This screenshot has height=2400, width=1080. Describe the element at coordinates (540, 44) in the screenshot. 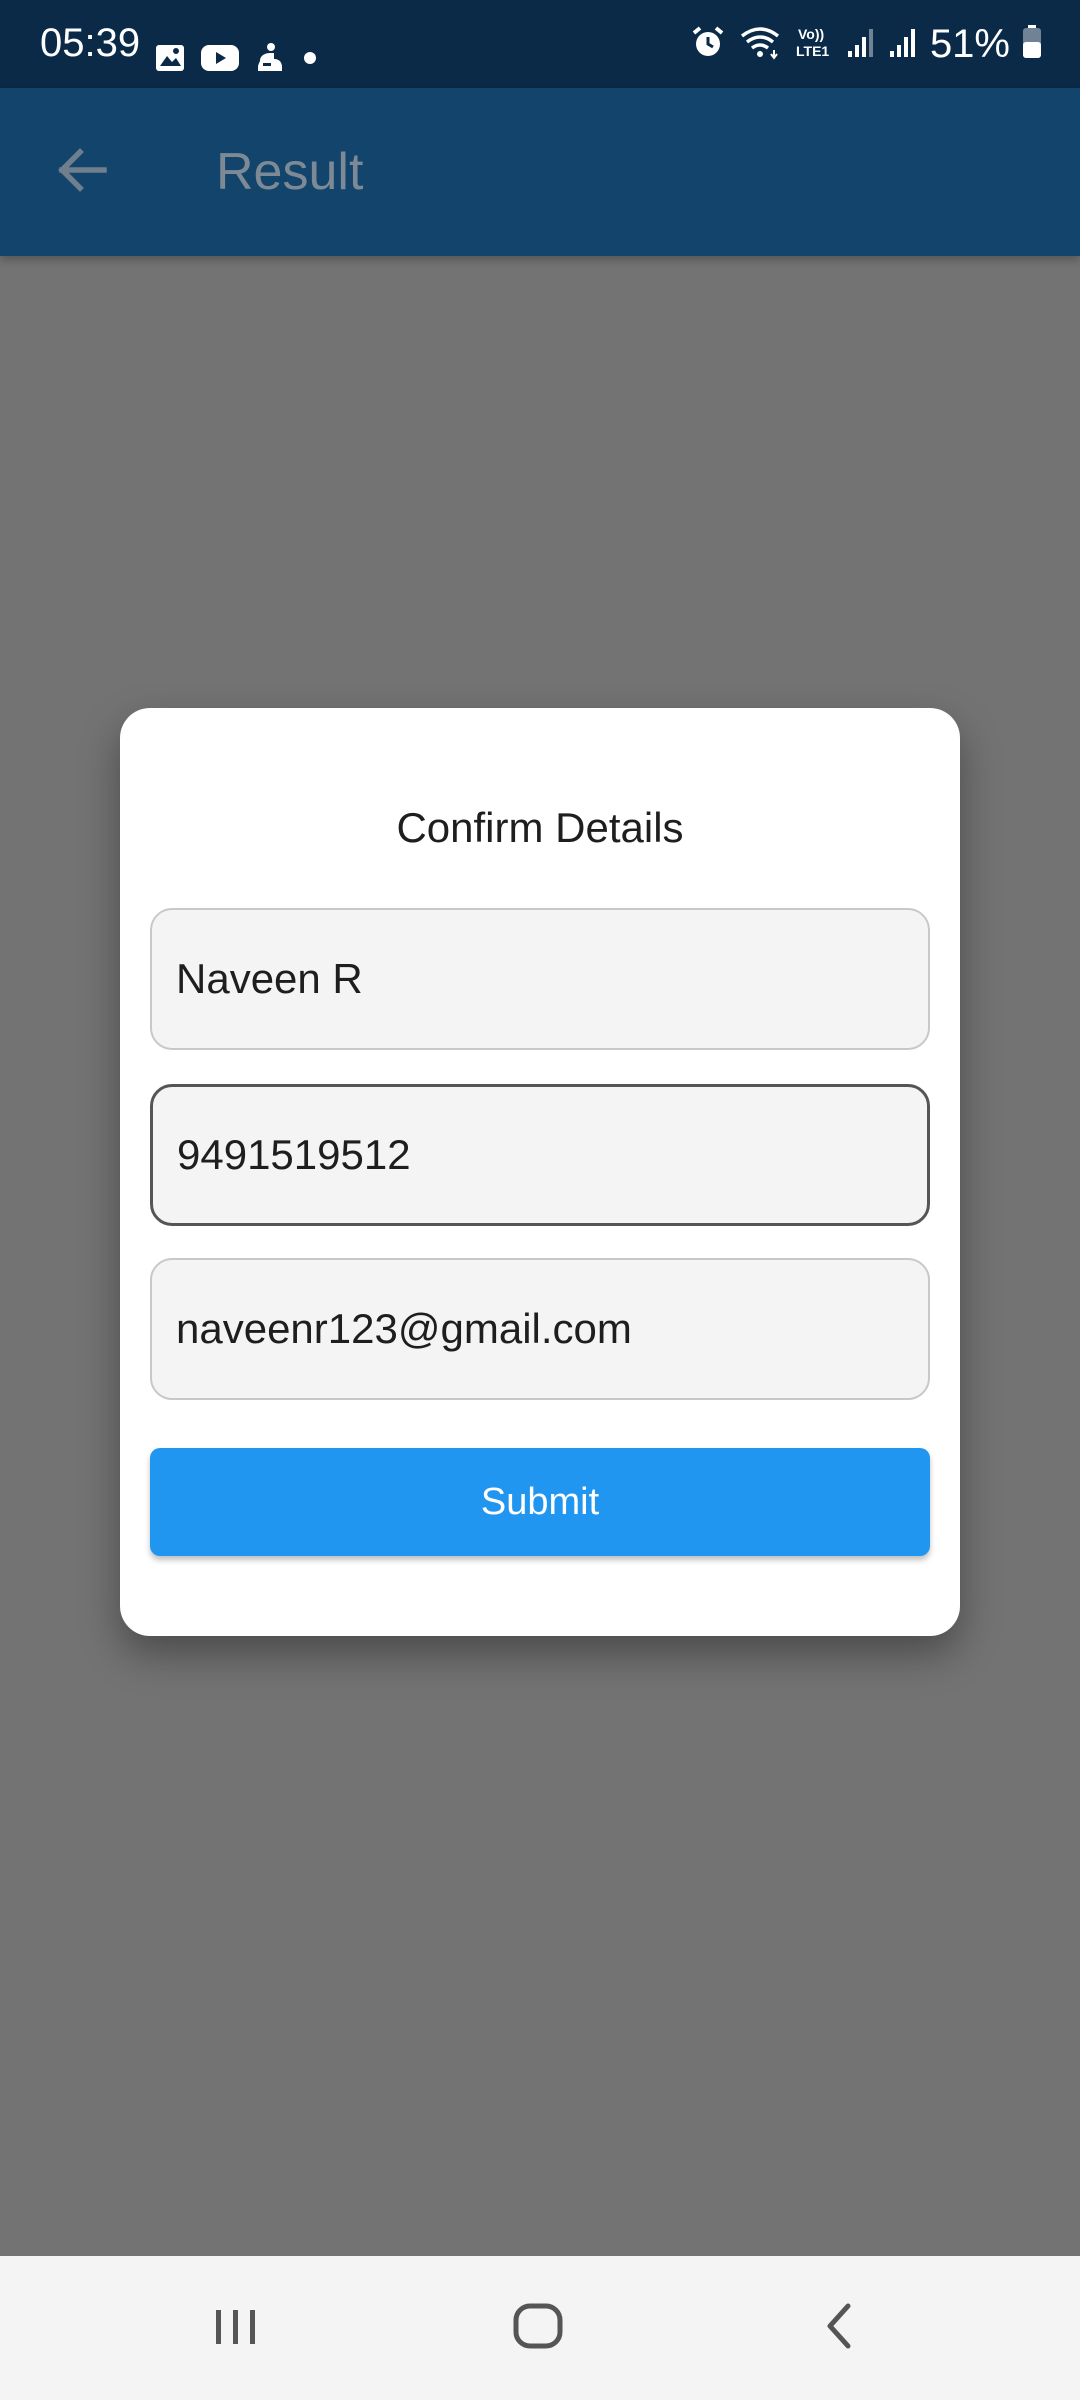

I see `status-bar: 05:39 Vo)) LTE1 51%` at that location.